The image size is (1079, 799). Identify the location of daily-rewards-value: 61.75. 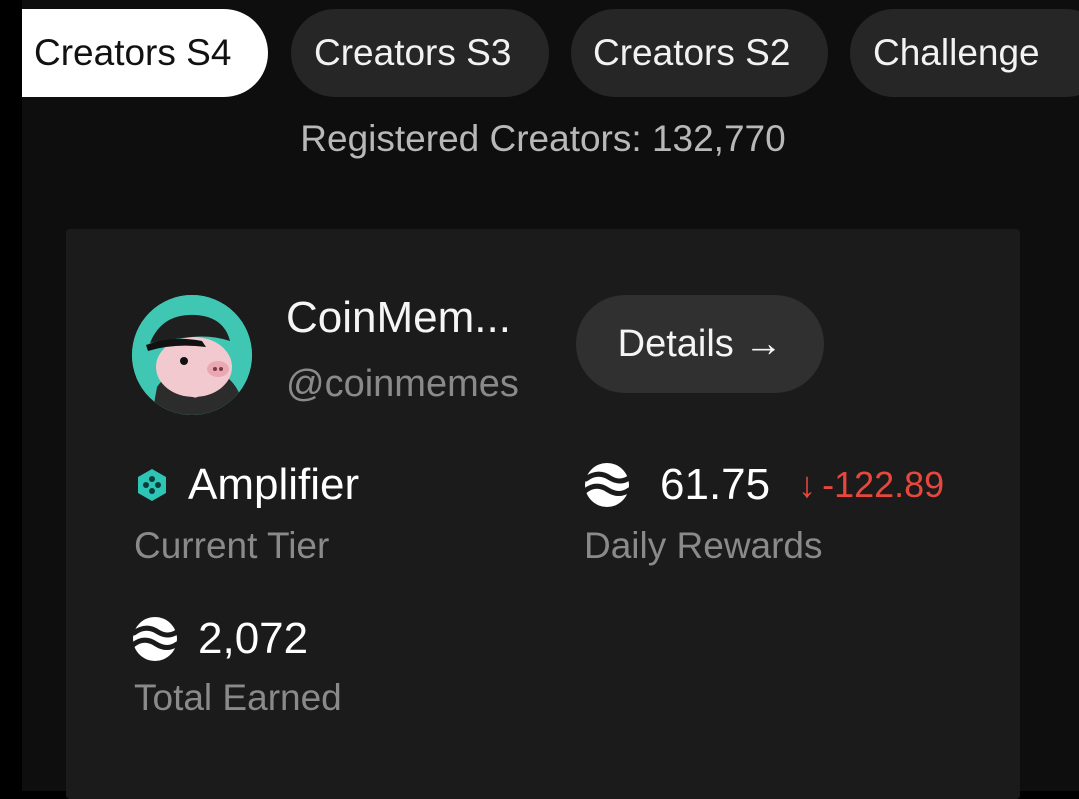
(715, 484).